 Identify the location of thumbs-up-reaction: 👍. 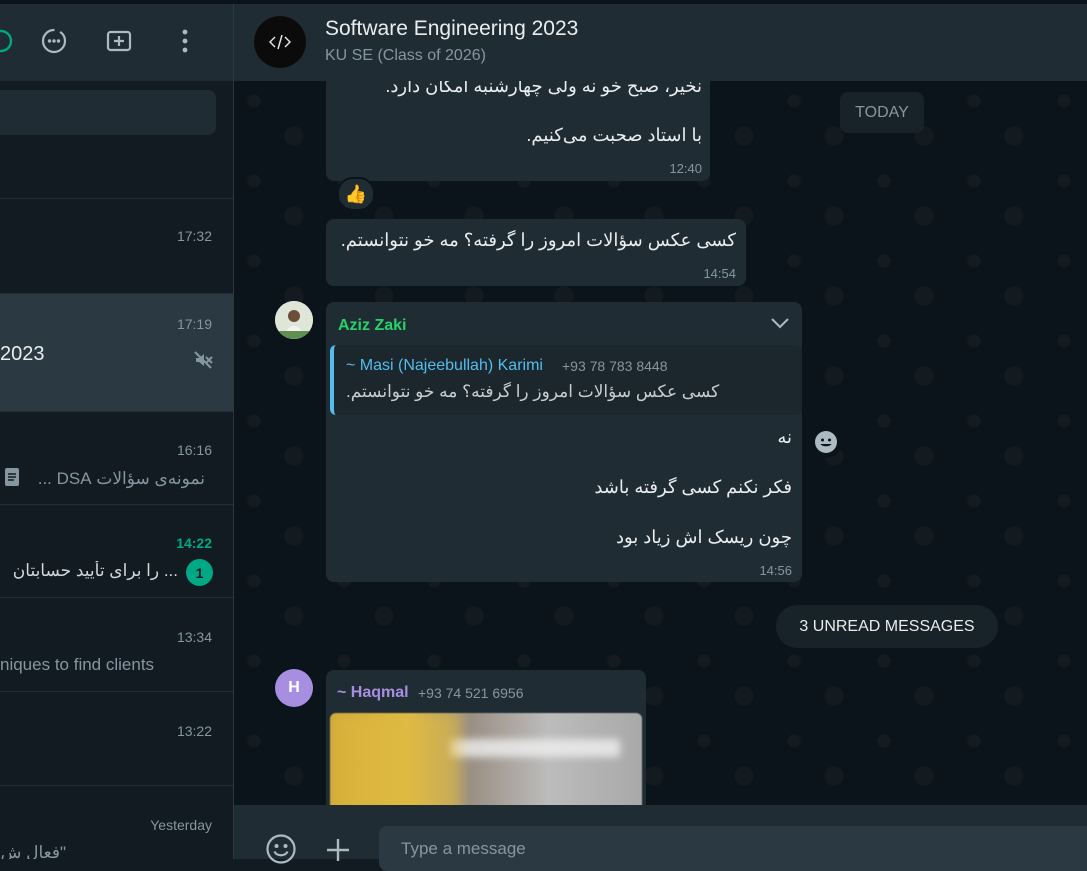
(356, 194).